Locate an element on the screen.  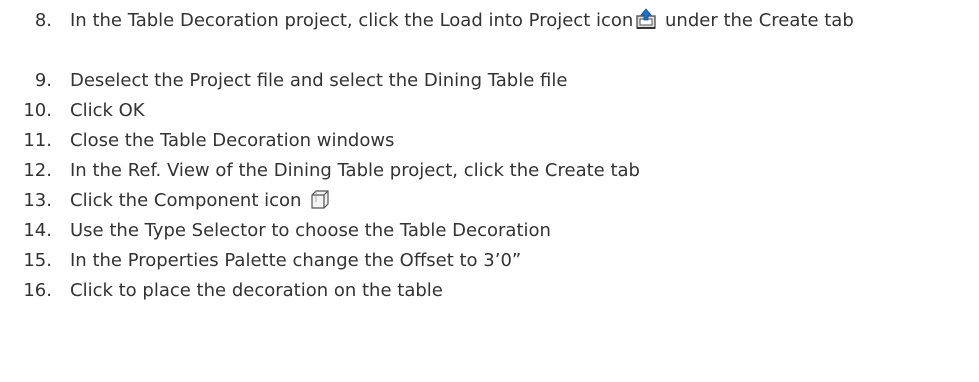
step-number: 11. is located at coordinates (37, 140).